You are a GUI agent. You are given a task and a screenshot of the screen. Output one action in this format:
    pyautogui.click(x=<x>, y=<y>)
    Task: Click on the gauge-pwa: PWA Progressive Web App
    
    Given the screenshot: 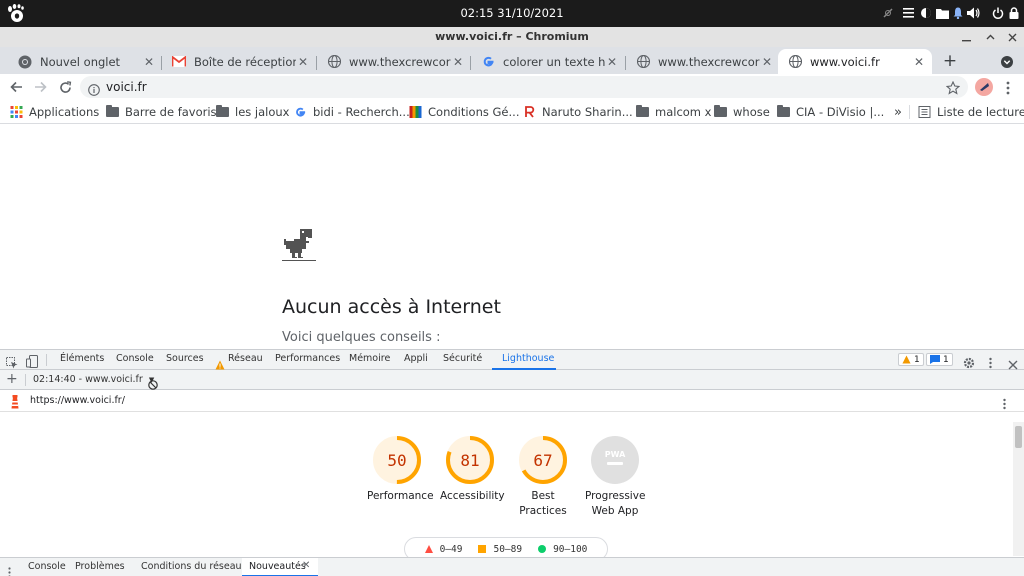 What is the action you would take?
    pyautogui.click(x=615, y=477)
    